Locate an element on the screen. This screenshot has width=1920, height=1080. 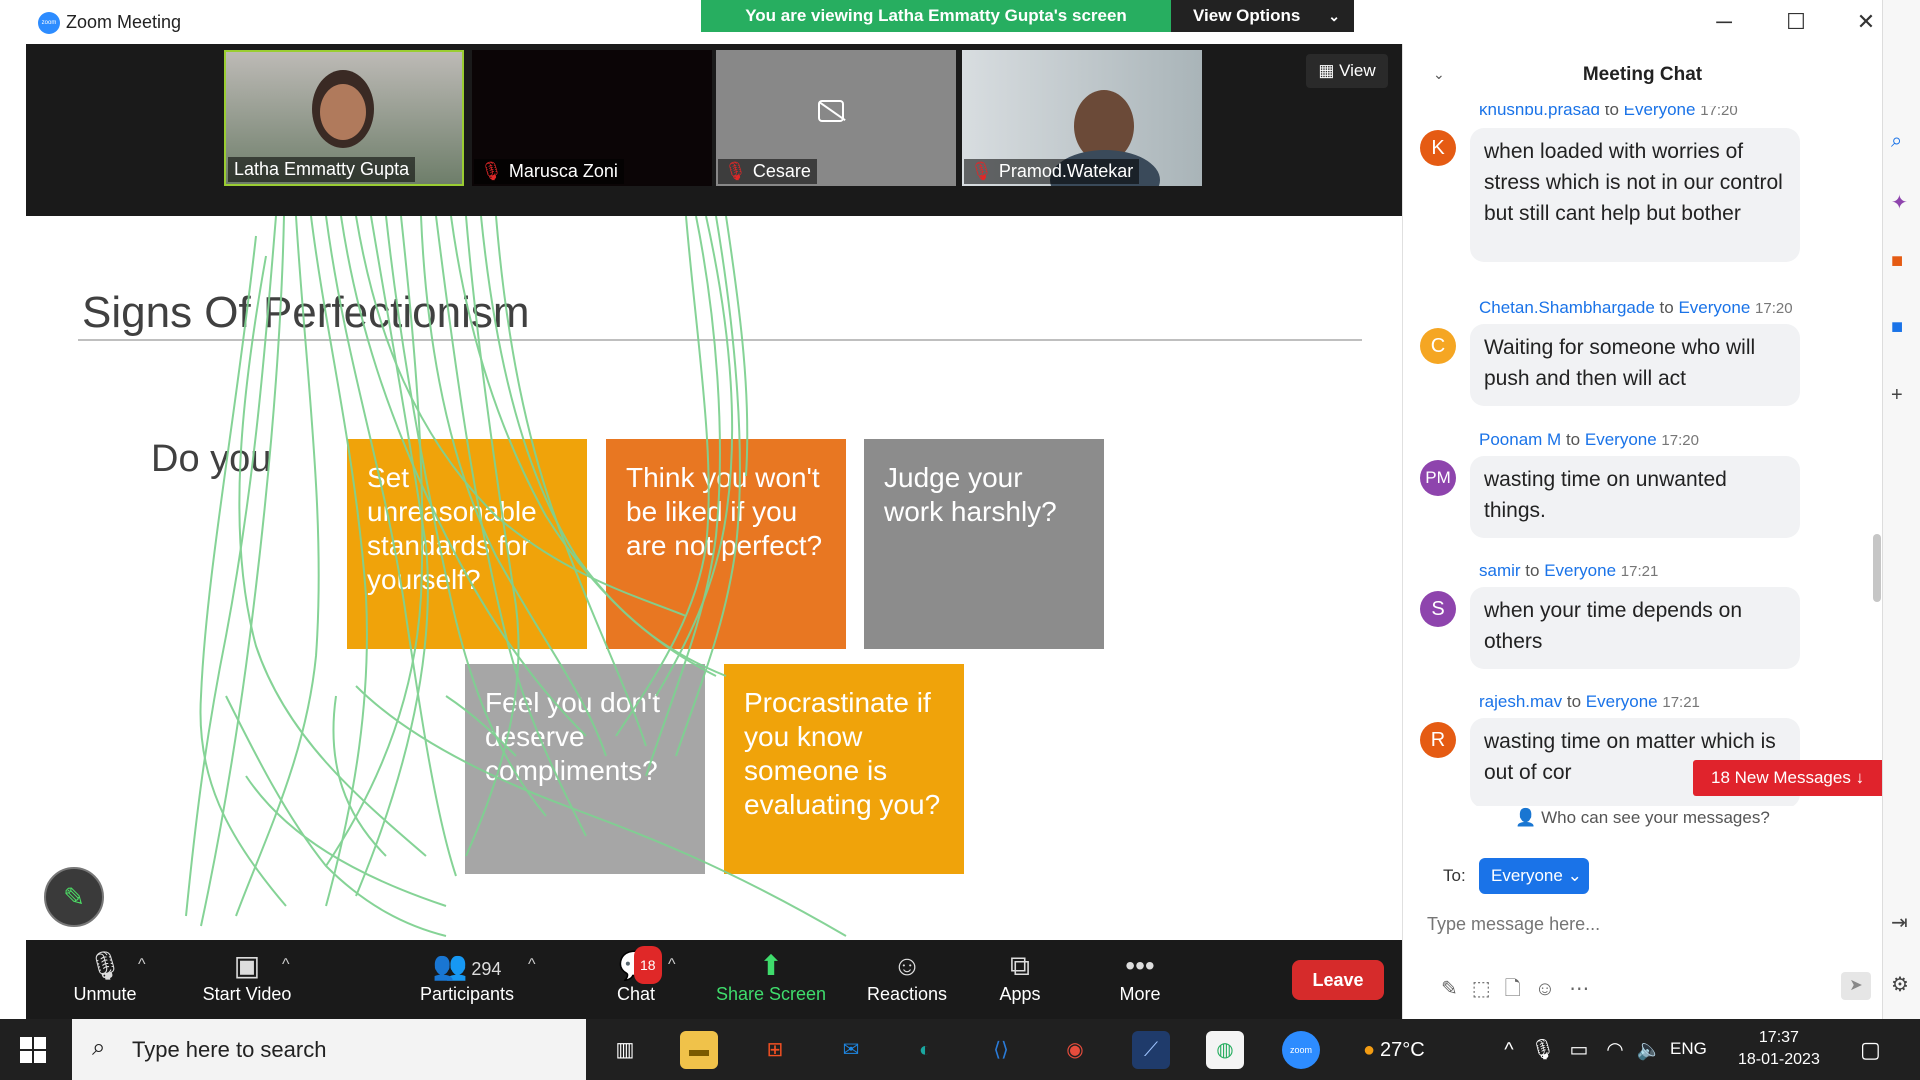
view-label: View is located at coordinates (1357, 70).